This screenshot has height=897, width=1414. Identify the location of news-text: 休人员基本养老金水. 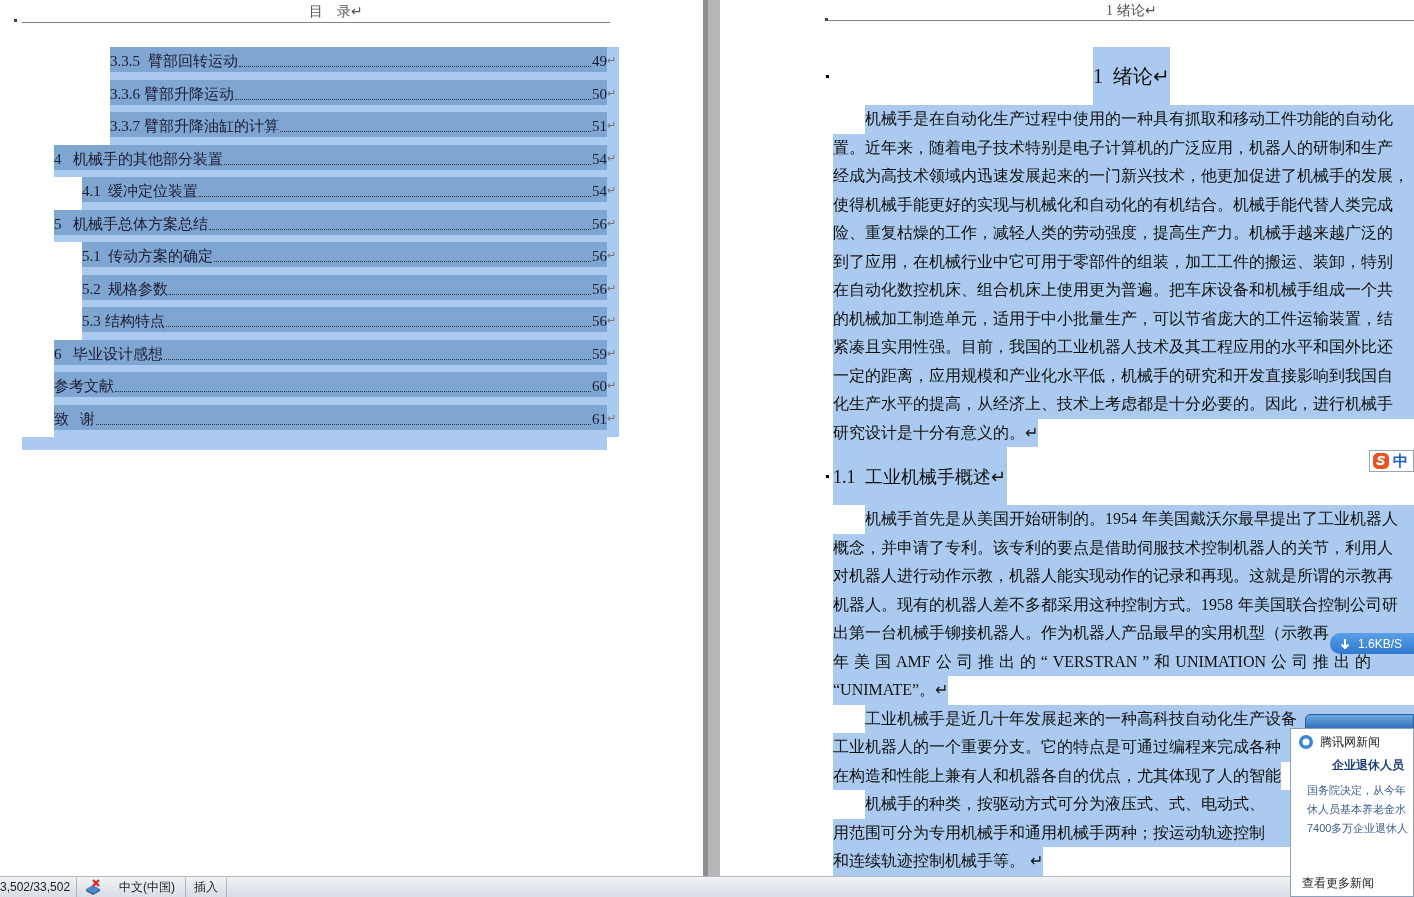
(1357, 809).